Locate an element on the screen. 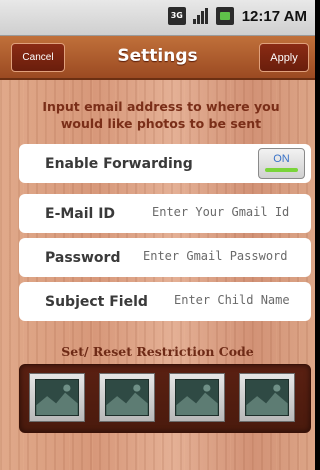 Image resolution: width=320 pixels, height=470 pixels. toggle-indicator is located at coordinates (281, 170).